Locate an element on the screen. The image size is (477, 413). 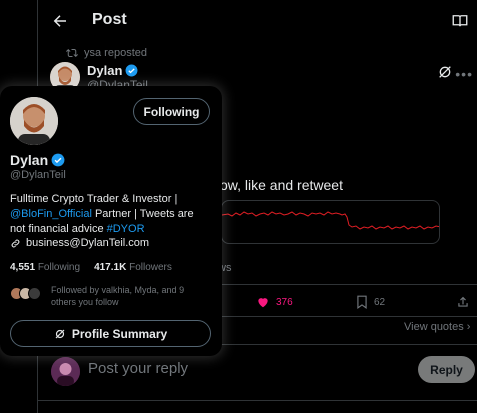
like-count: 376 is located at coordinates (284, 302).